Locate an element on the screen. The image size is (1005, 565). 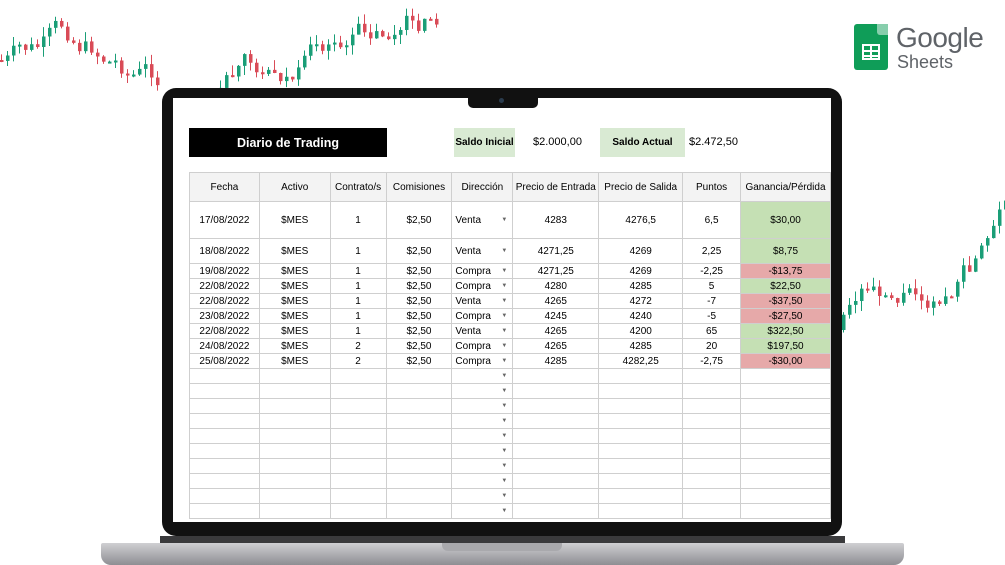
cell-pl: -$27,50 is located at coordinates (785, 316).